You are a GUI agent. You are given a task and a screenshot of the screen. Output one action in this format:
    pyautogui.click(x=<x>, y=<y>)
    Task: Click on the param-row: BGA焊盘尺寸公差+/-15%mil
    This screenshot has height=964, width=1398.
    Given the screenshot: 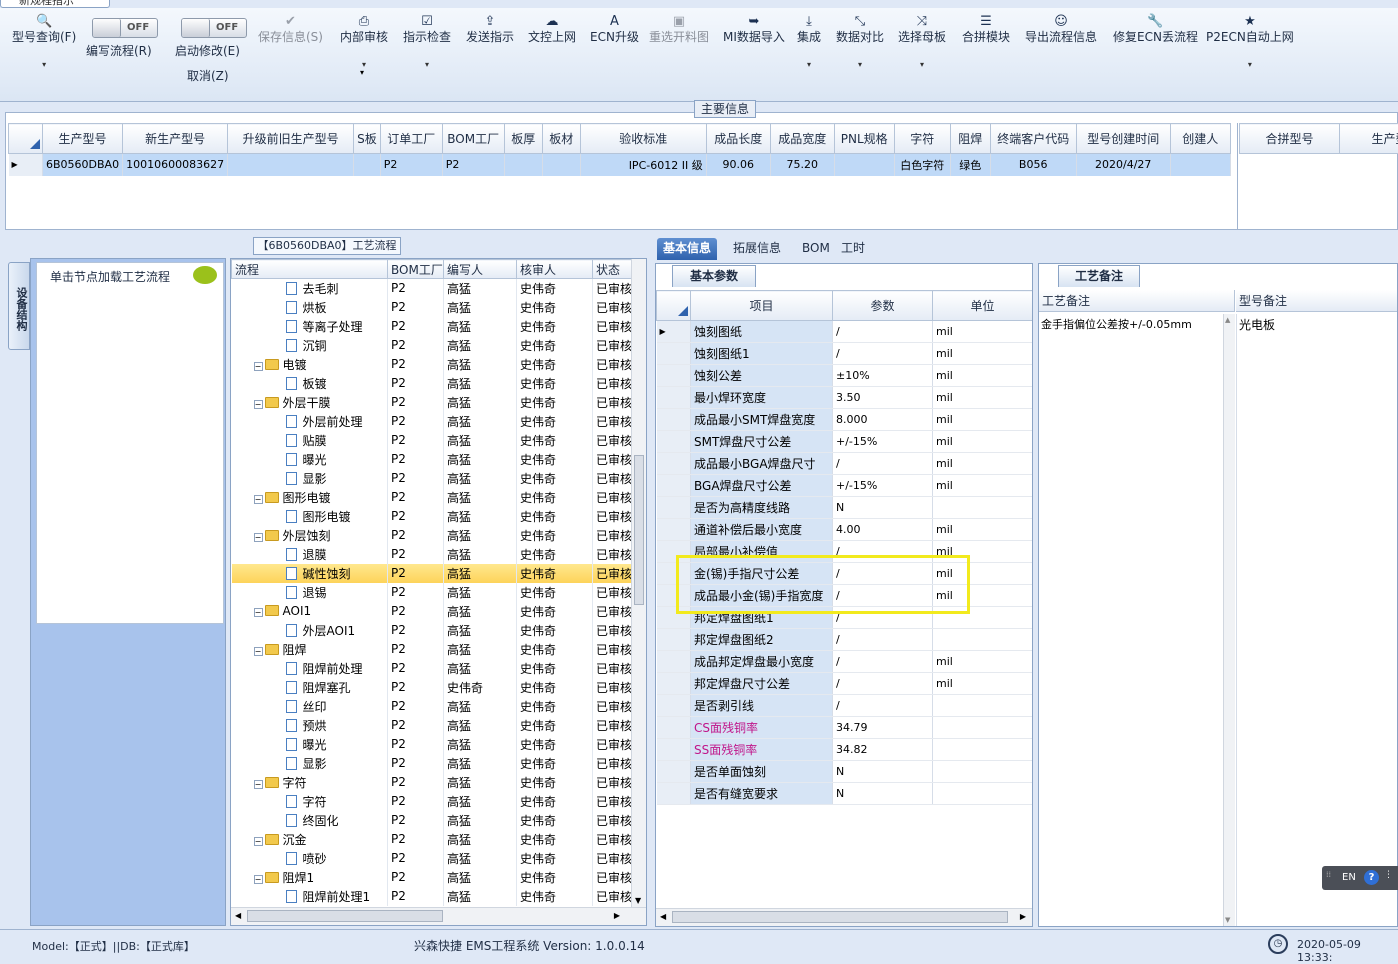 What is the action you would take?
    pyautogui.click(x=845, y=486)
    